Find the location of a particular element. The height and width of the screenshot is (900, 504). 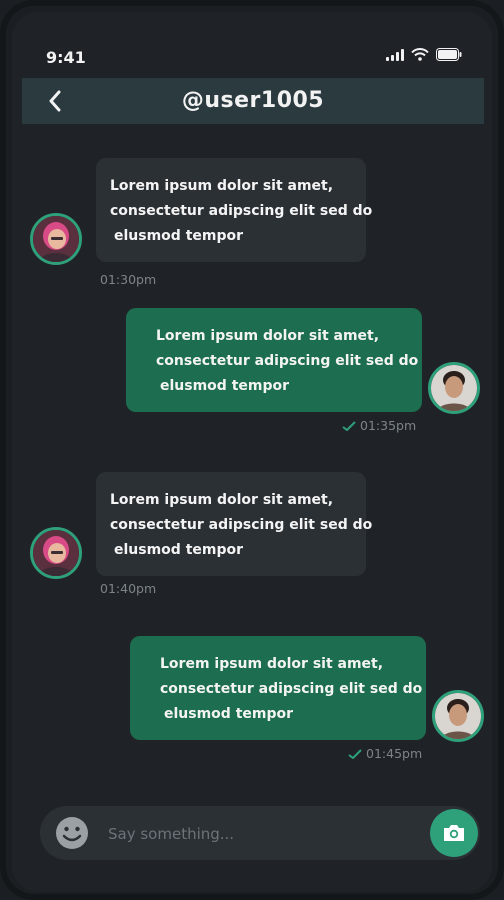

message-timestamp: 01:40pm is located at coordinates (128, 588).